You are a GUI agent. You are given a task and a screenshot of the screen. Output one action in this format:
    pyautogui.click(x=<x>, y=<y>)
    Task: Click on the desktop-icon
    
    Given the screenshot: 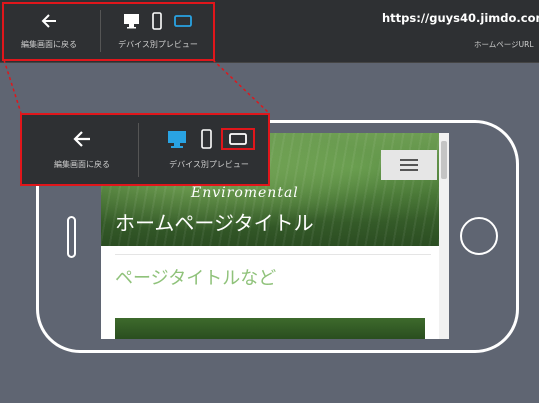 What is the action you would take?
    pyautogui.click(x=177, y=139)
    